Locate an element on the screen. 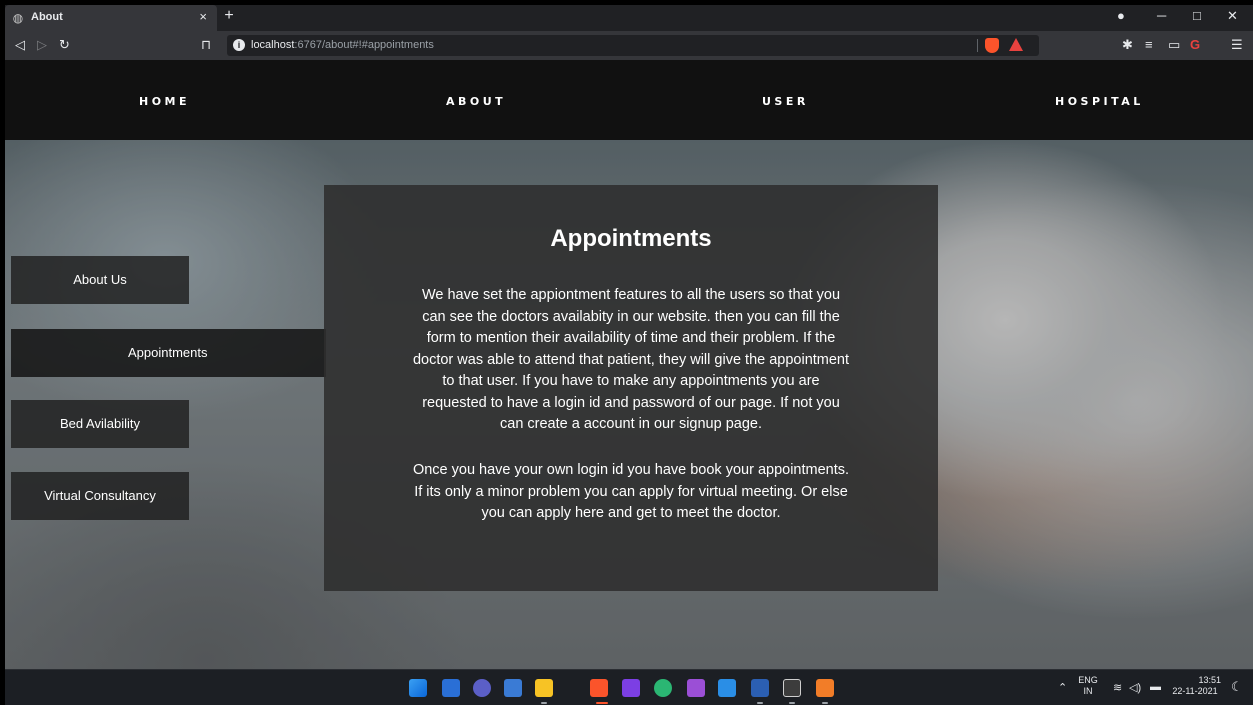 The height and width of the screenshot is (705, 1253). reload-button: ↻ is located at coordinates (64, 45).